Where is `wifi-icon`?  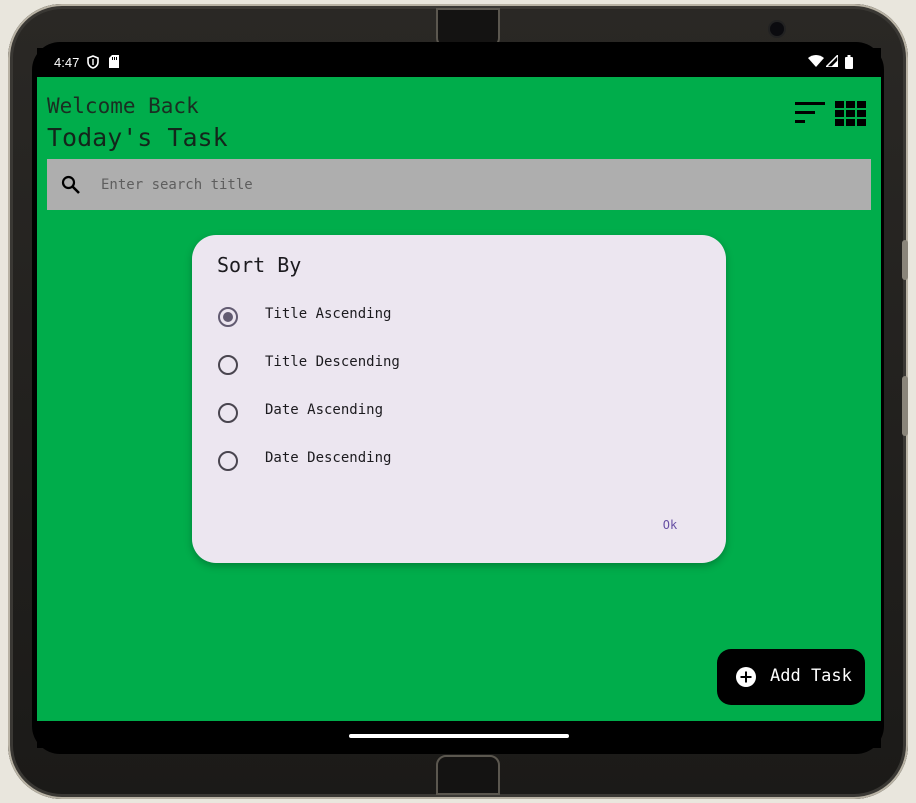 wifi-icon is located at coordinates (816, 63).